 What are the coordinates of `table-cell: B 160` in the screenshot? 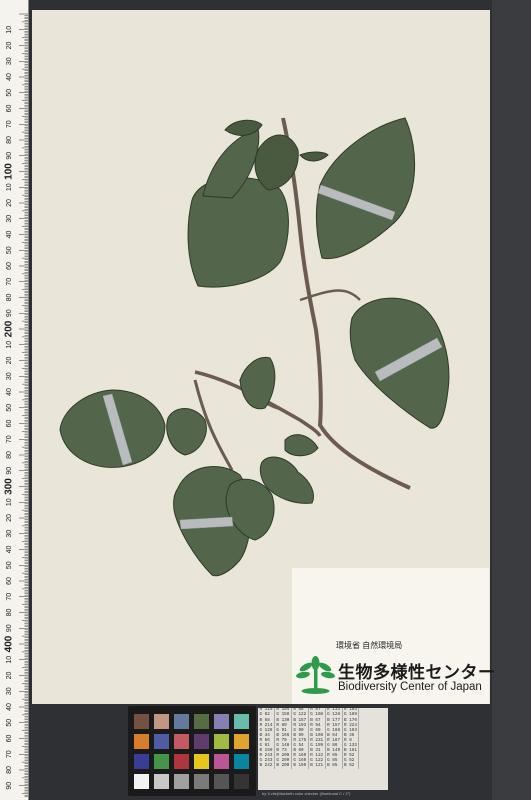 It's located at (300, 766).